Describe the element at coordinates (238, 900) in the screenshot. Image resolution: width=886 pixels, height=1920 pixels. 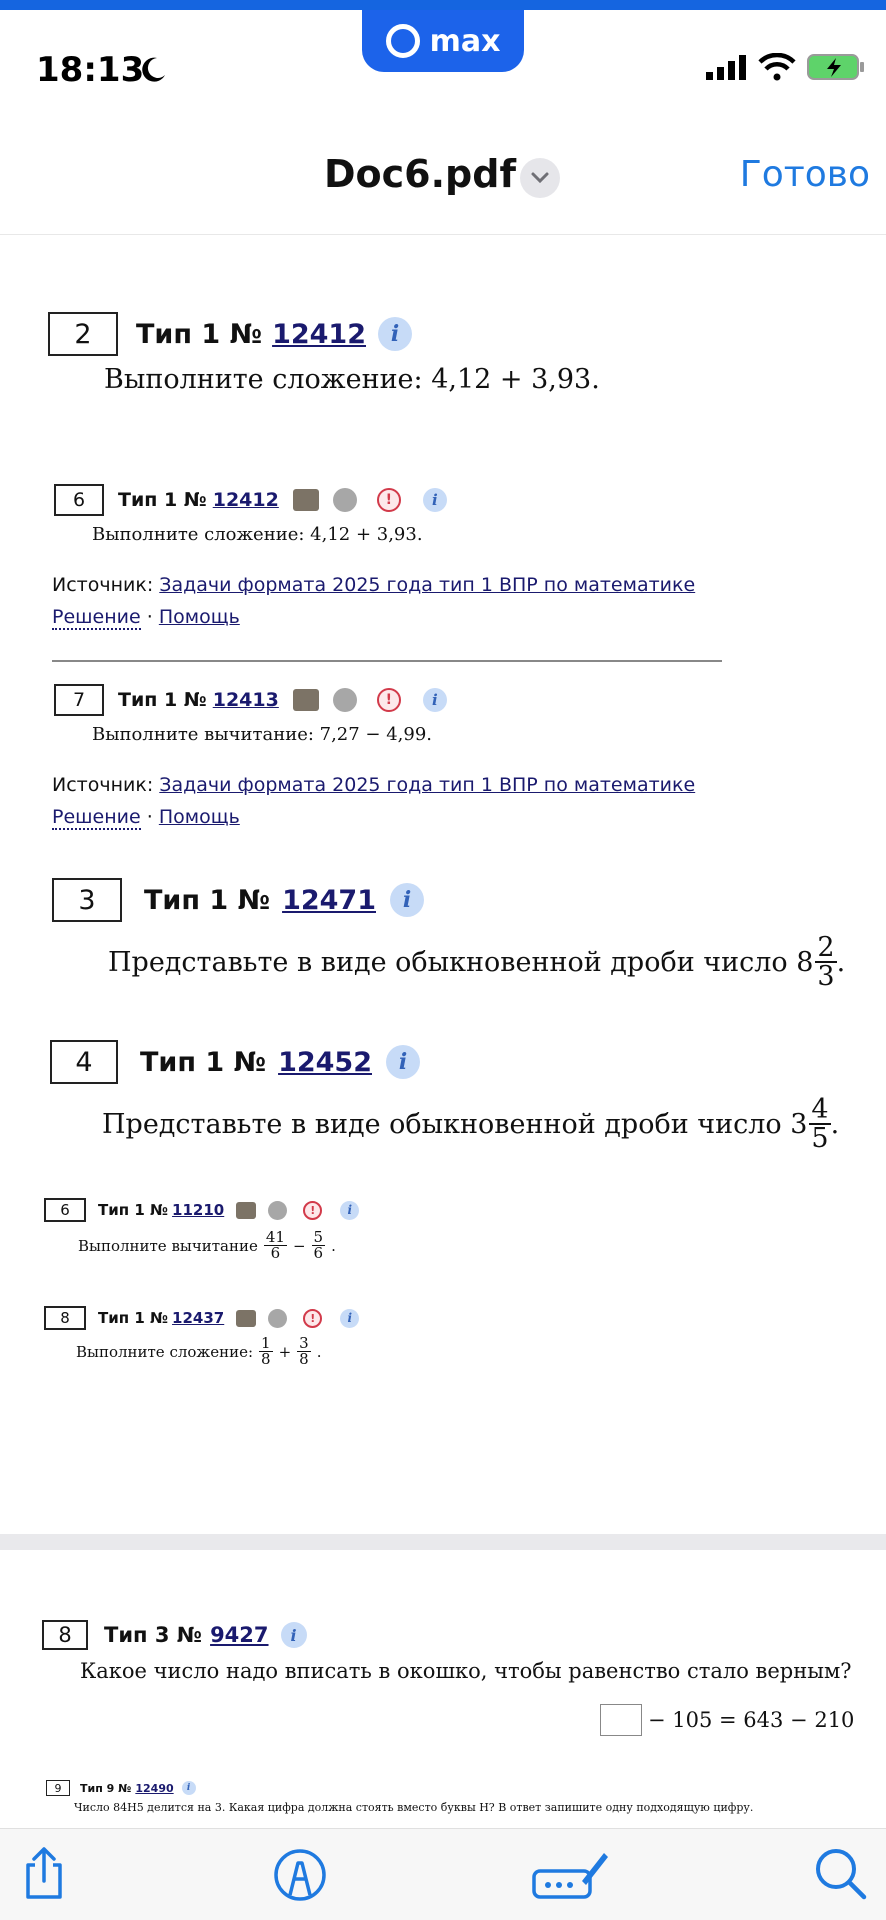
I see `task-header: 3 Тип 1 № 12471 i` at that location.